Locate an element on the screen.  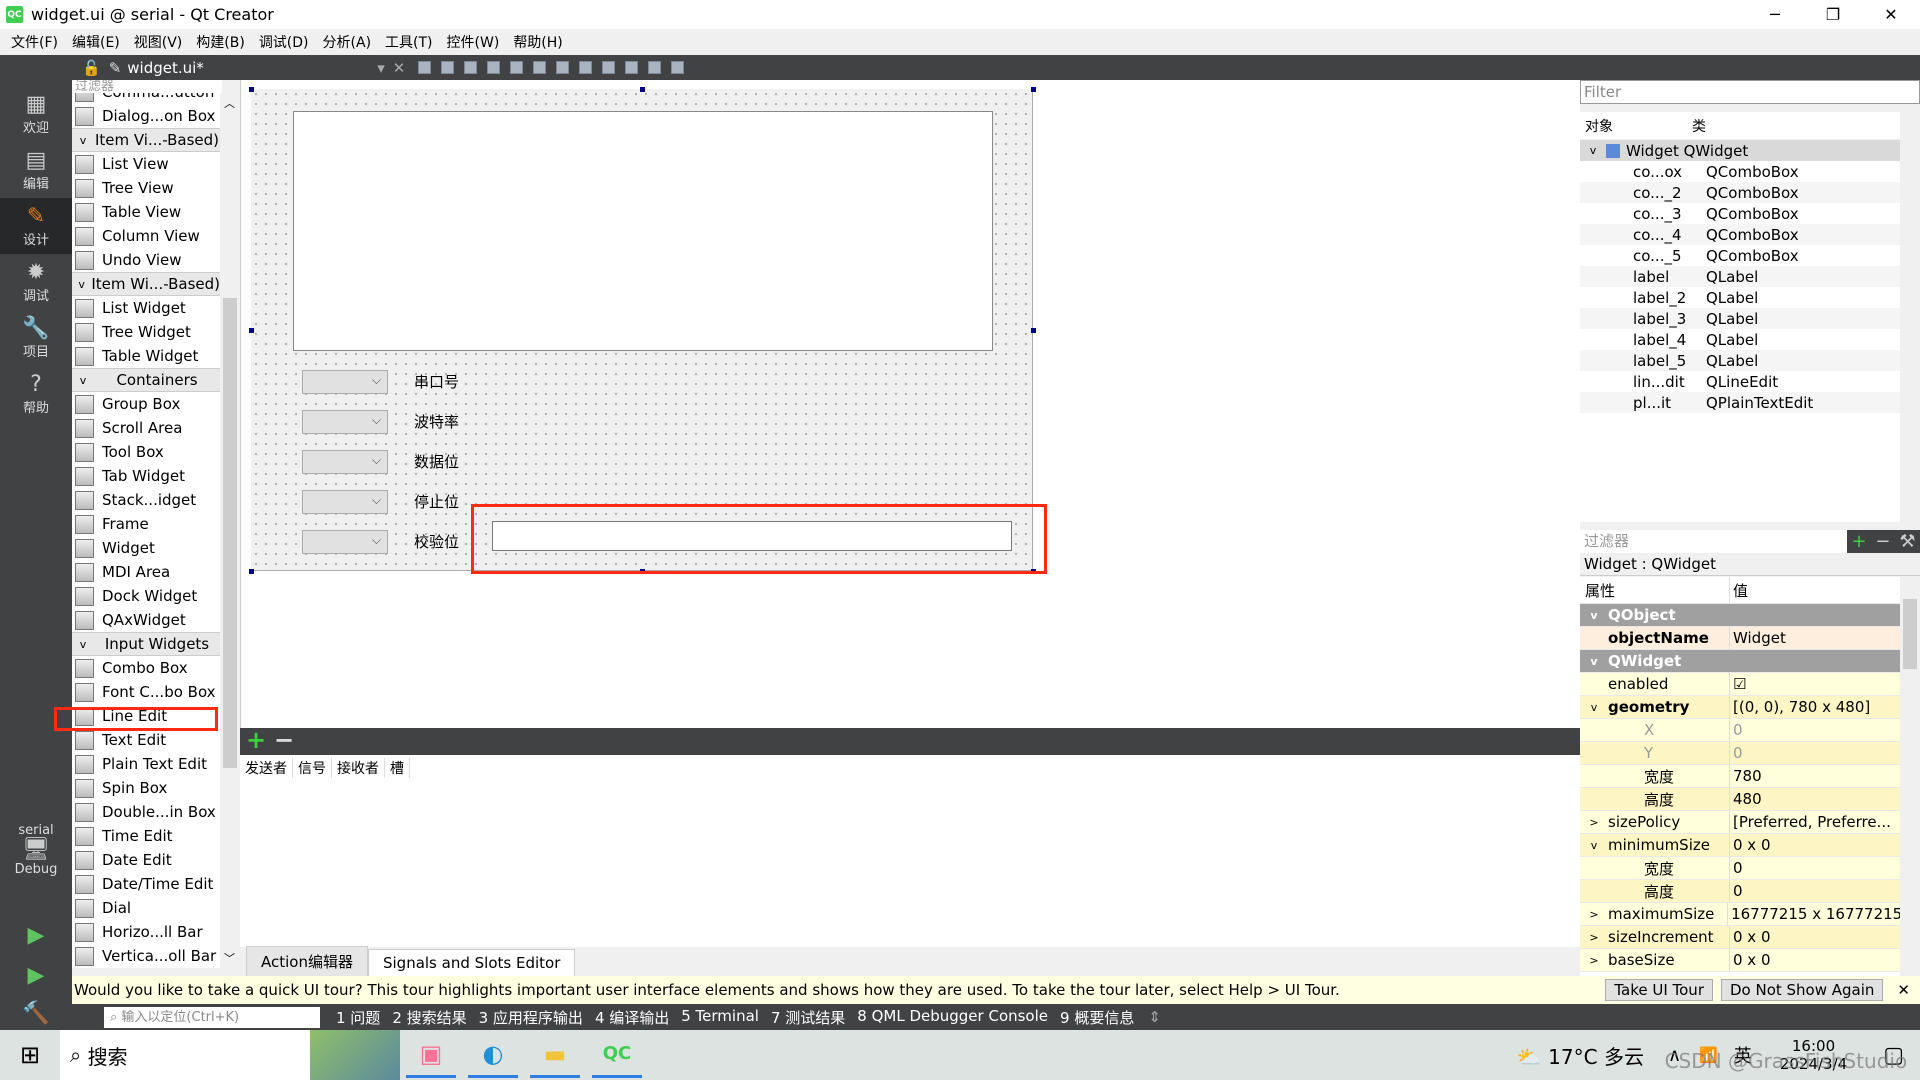
property-value: [(0, 0), 780 x 480] is located at coordinates (1800, 707).